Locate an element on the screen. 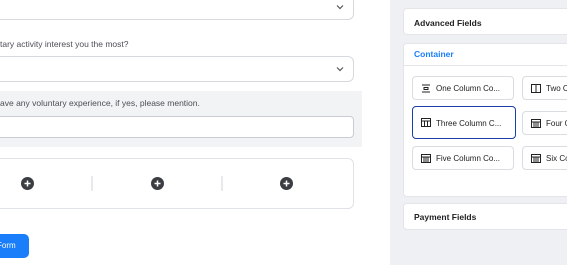 The image size is (567, 265). experience-input is located at coordinates (177, 127).